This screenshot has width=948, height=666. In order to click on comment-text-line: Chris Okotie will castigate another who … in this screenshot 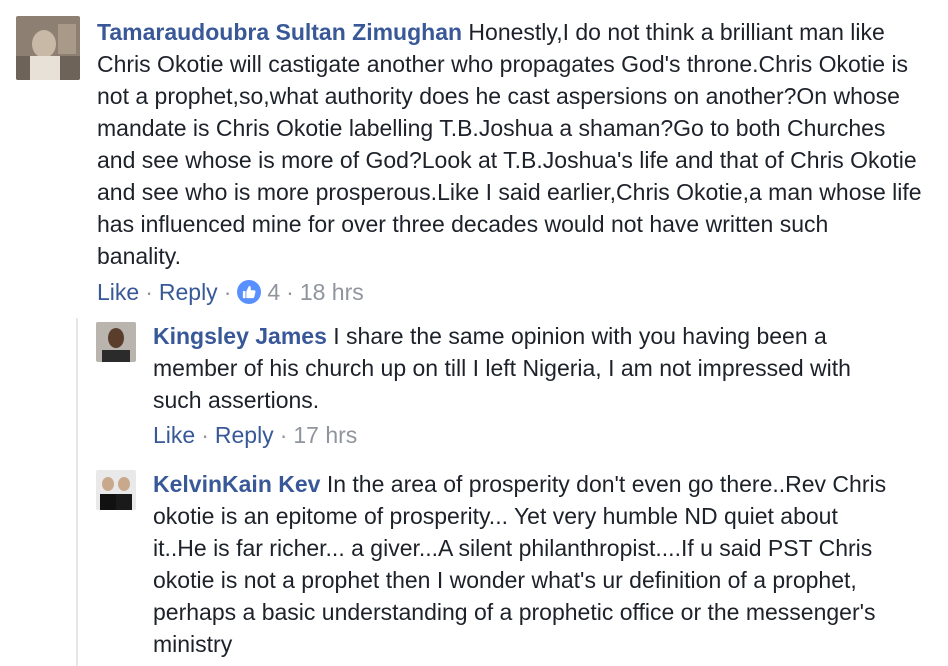, I will do `click(503, 64)`.